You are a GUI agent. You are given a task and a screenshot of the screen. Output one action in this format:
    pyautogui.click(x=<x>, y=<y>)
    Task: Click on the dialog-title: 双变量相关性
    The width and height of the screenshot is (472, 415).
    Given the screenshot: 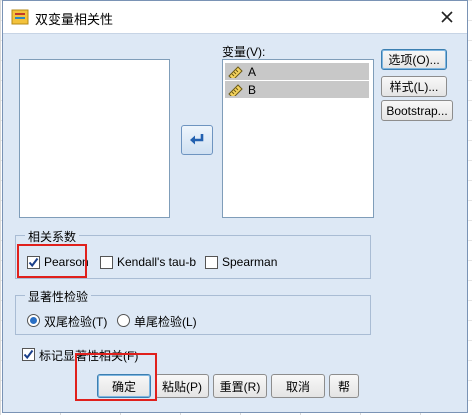 What is the action you would take?
    pyautogui.click(x=74, y=19)
    